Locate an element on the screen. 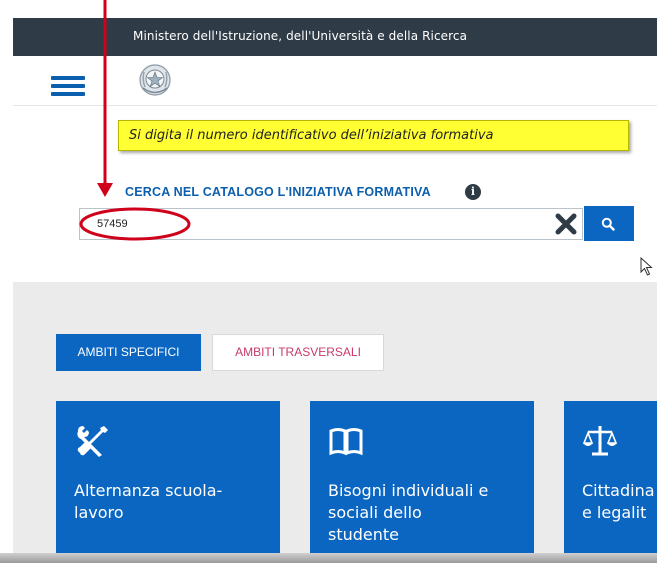 The height and width of the screenshot is (563, 657). card-cittadinanza-legalita: Cittadina e legalit is located at coordinates (610, 482).